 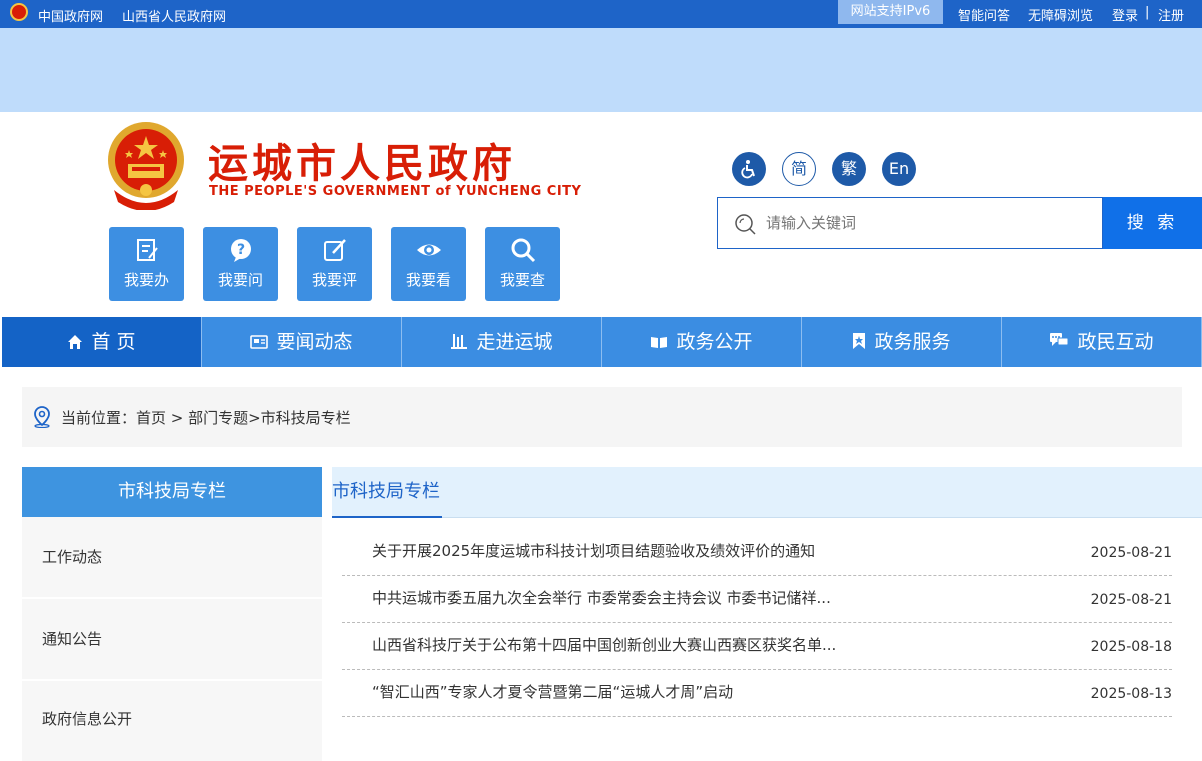 I want to click on quick-button-query: 我要查, so click(x=522, y=264).